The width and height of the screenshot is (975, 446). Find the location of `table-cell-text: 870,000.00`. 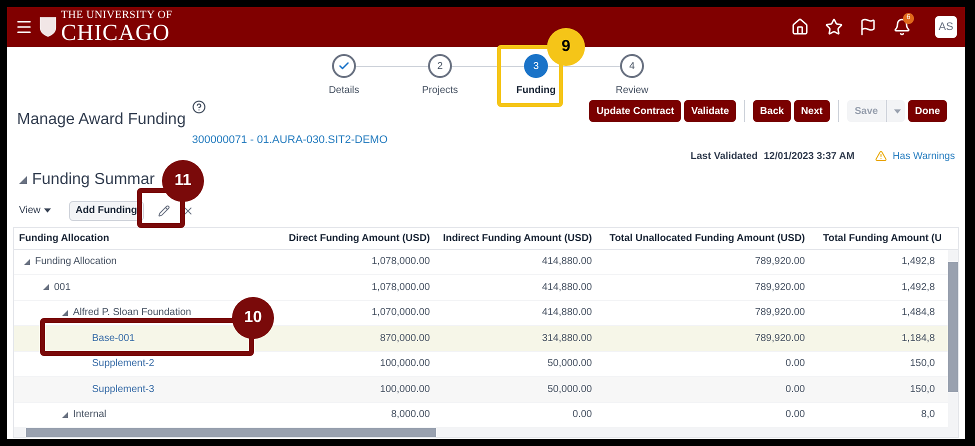

table-cell-text: 870,000.00 is located at coordinates (404, 339).